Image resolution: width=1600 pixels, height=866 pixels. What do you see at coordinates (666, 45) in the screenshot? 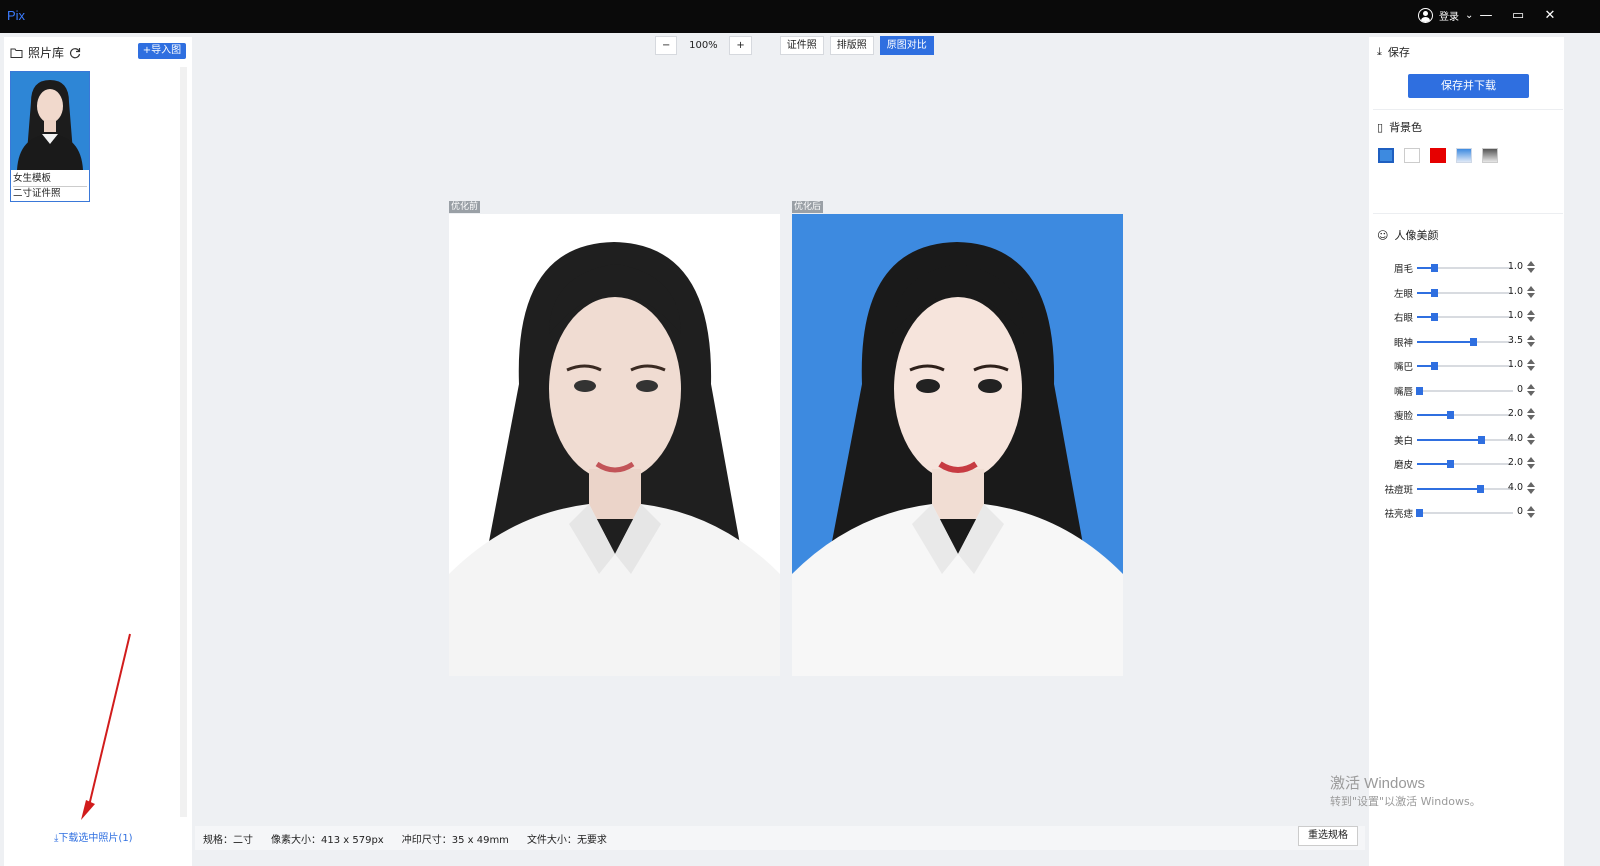
I see `zoom-out-button: −` at bounding box center [666, 45].